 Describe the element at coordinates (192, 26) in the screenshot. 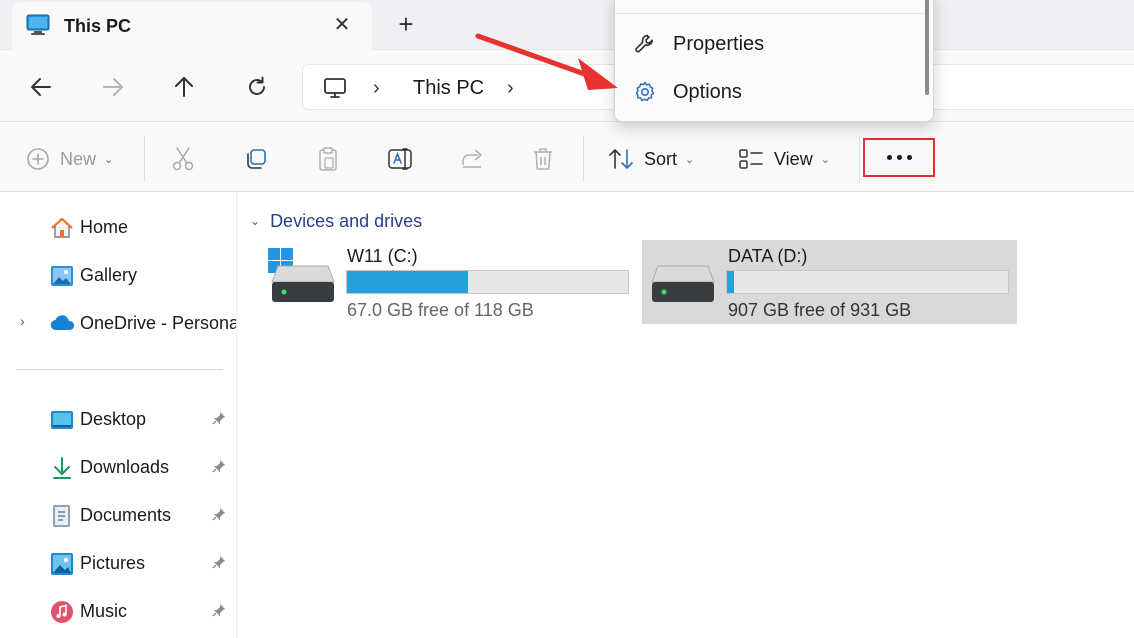

I see `tab-this-pc: This PC ✕` at that location.